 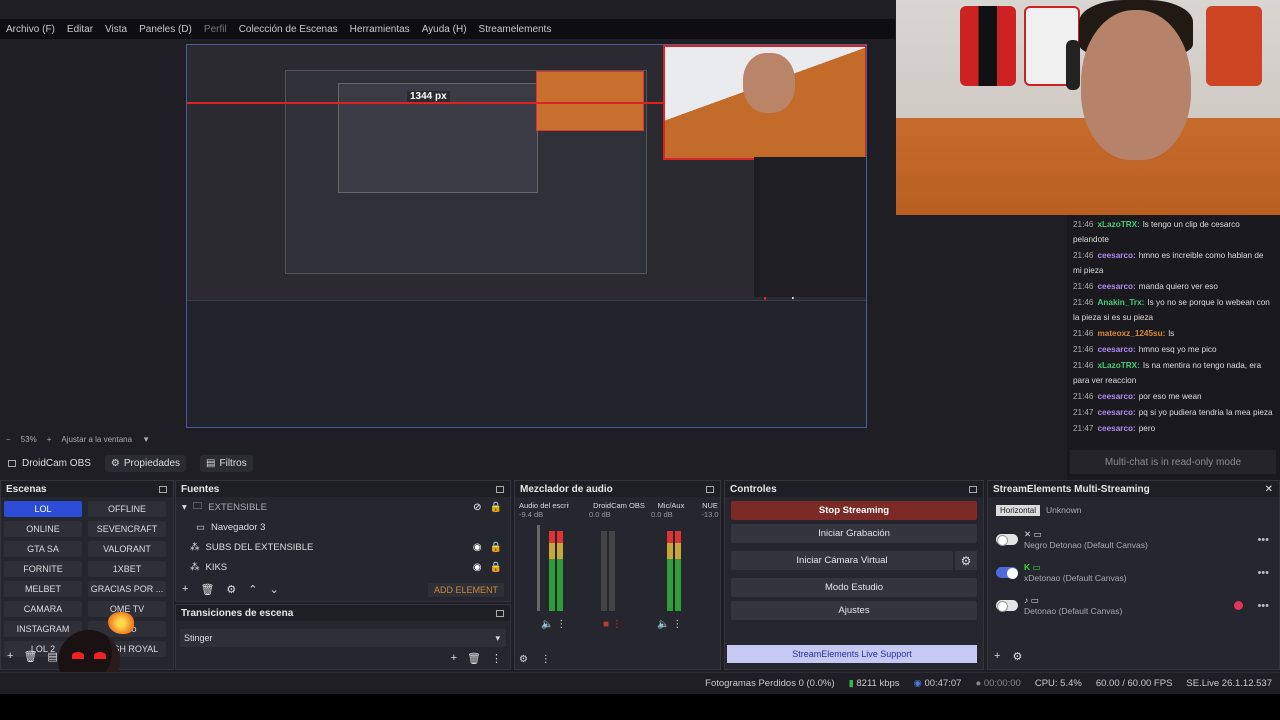 What do you see at coordinates (184, 507) in the screenshot?
I see `chevron-down-icon: ▾` at bounding box center [184, 507].